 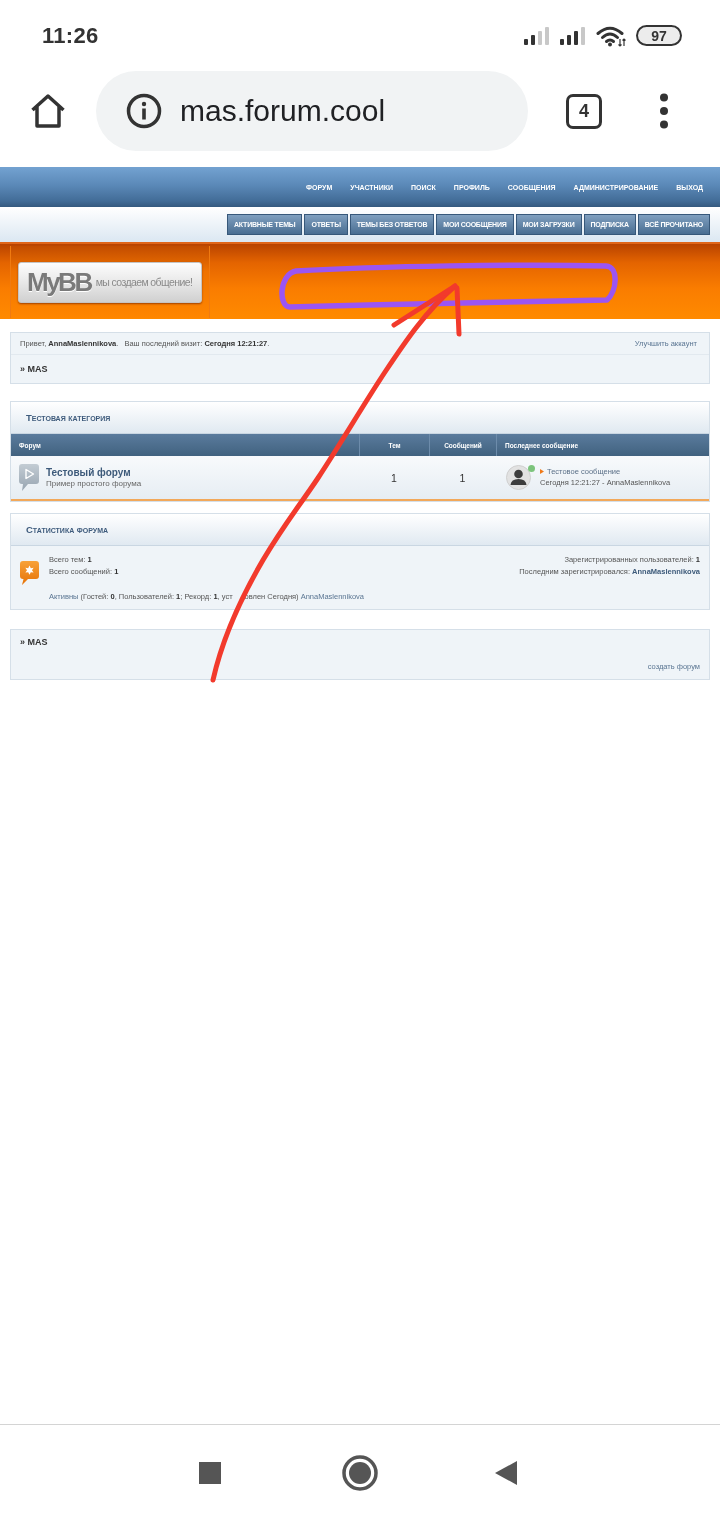 I want to click on bullet-arrow-icon, so click(x=542, y=471).